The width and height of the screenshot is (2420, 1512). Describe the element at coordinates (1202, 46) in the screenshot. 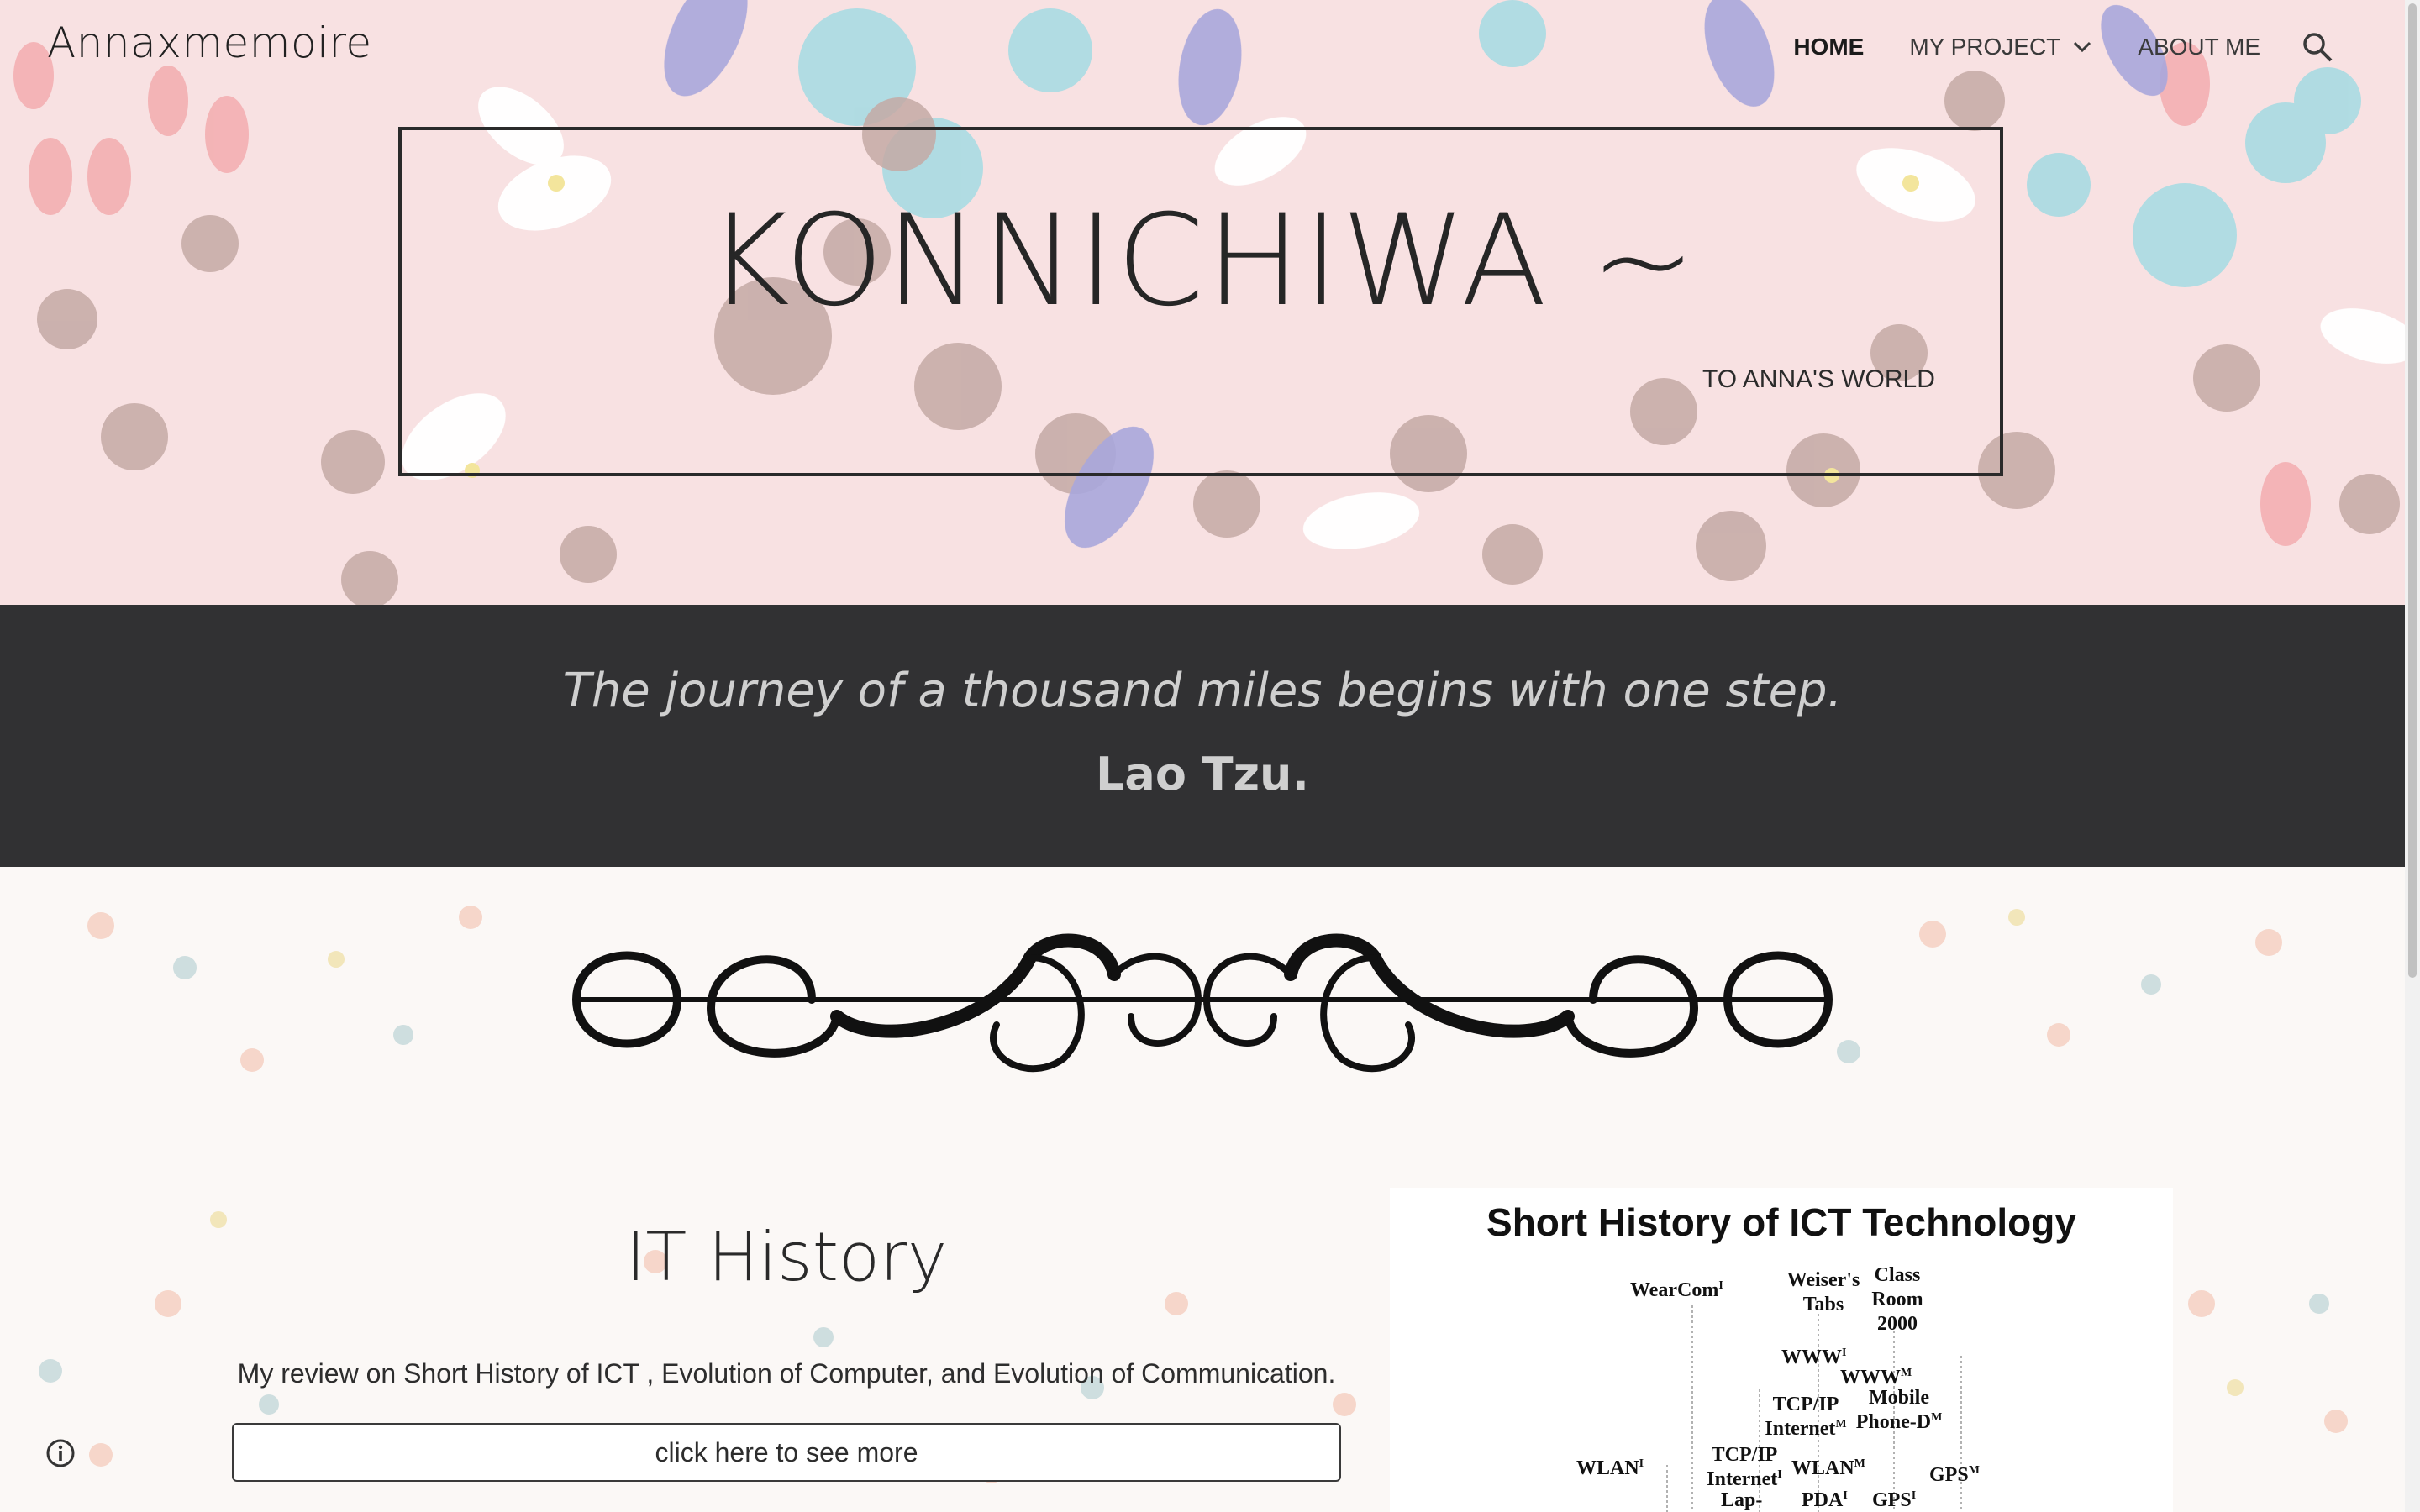

I see `top-navigation-bar: Annaxmemoire HOME MY PROJECT ABOUT ME` at that location.